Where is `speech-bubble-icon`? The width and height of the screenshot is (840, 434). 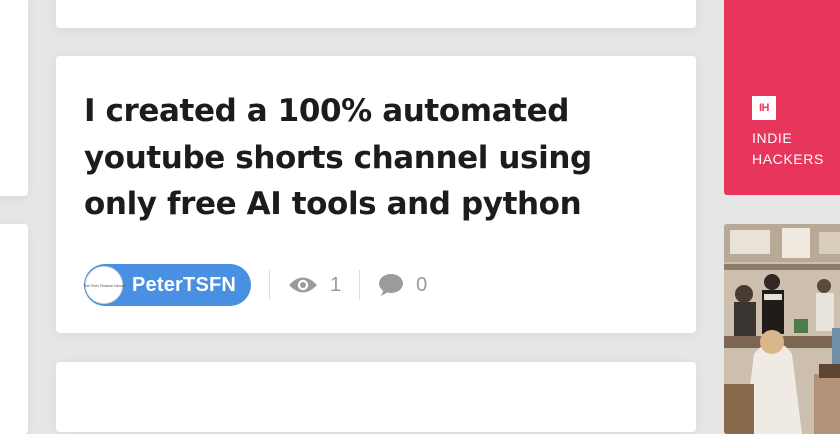 speech-bubble-icon is located at coordinates (391, 285).